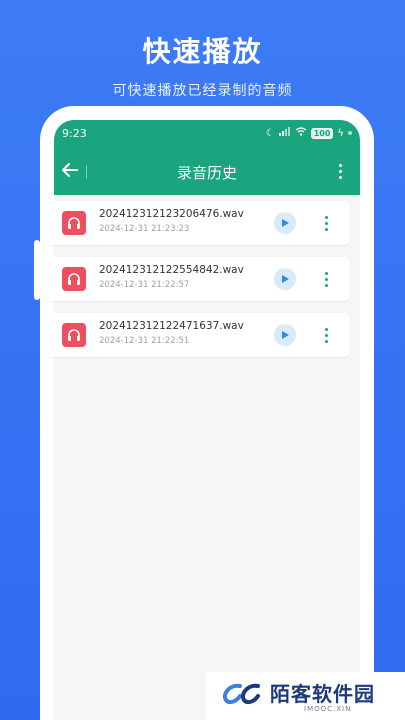 This screenshot has width=405, height=720. What do you see at coordinates (284, 133) in the screenshot?
I see `signal-icon` at bounding box center [284, 133].